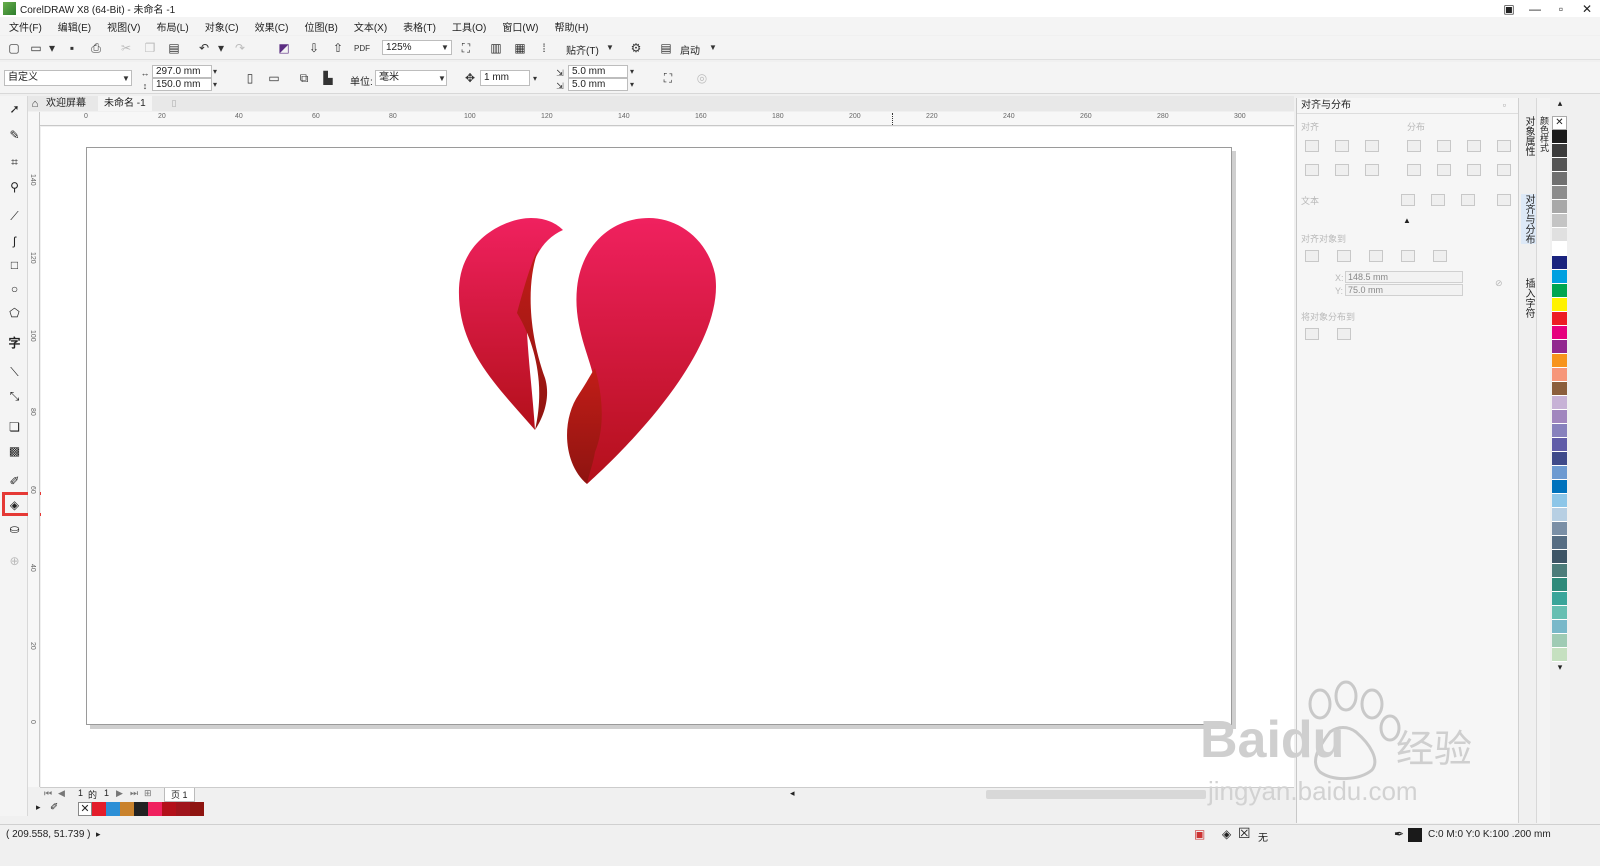 This screenshot has height=866, width=1600. Describe the element at coordinates (14, 560) in the screenshot. I see `add-tool-icon: ⊕` at that location.